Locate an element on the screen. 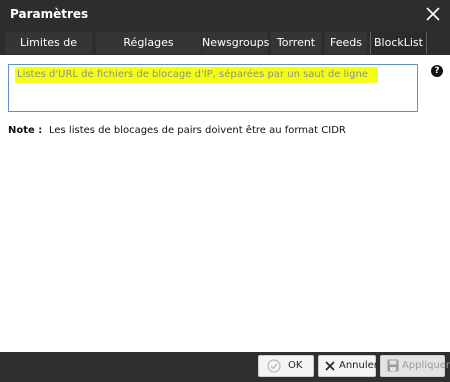  tab-torrent: Torrent is located at coordinates (296, 43).